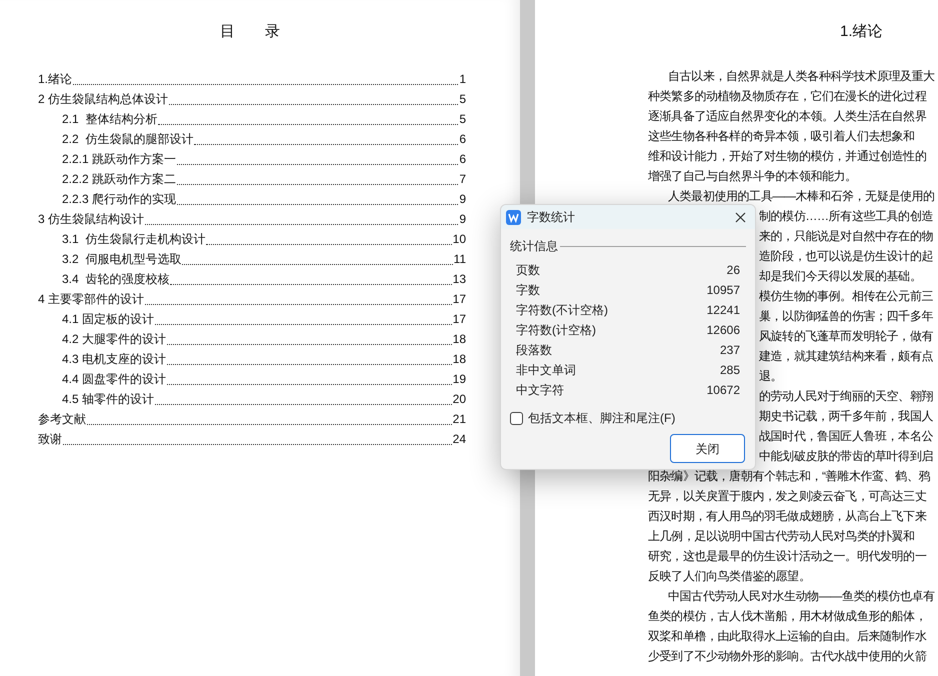  Describe the element at coordinates (787, 496) in the screenshot. I see `paragraph-line: 无异，以关戾置于腹内，发之则凌云奋飞，可高达三丈` at that location.